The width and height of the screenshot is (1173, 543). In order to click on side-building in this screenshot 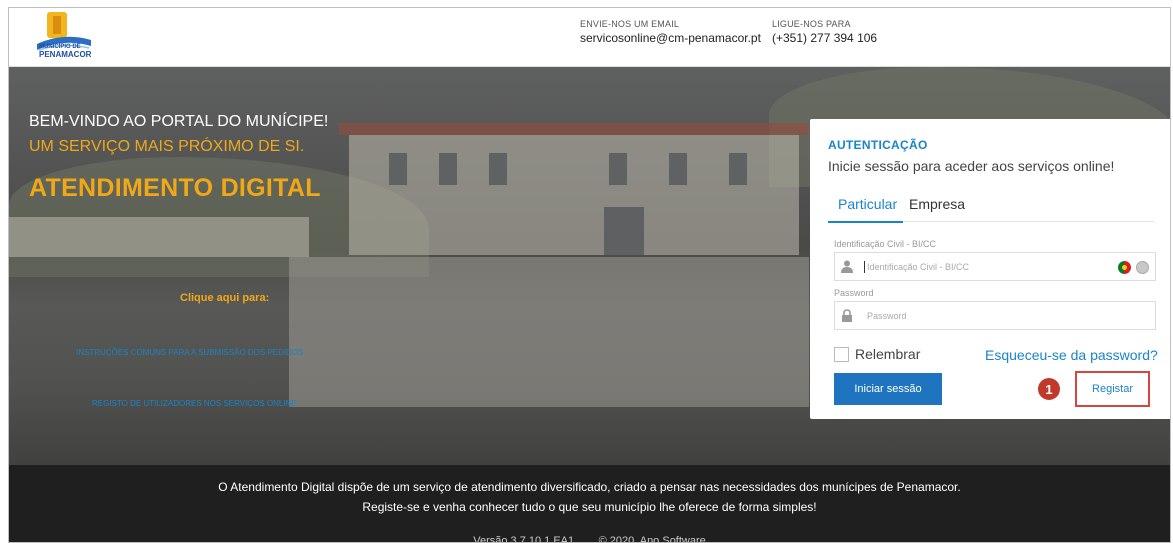, I will do `click(159, 237)`.